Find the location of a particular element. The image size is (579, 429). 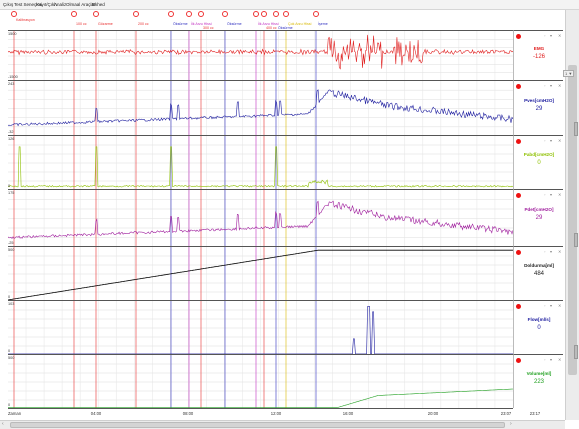

chart-panel-pabd: 126 0 is located at coordinates (260, 162).